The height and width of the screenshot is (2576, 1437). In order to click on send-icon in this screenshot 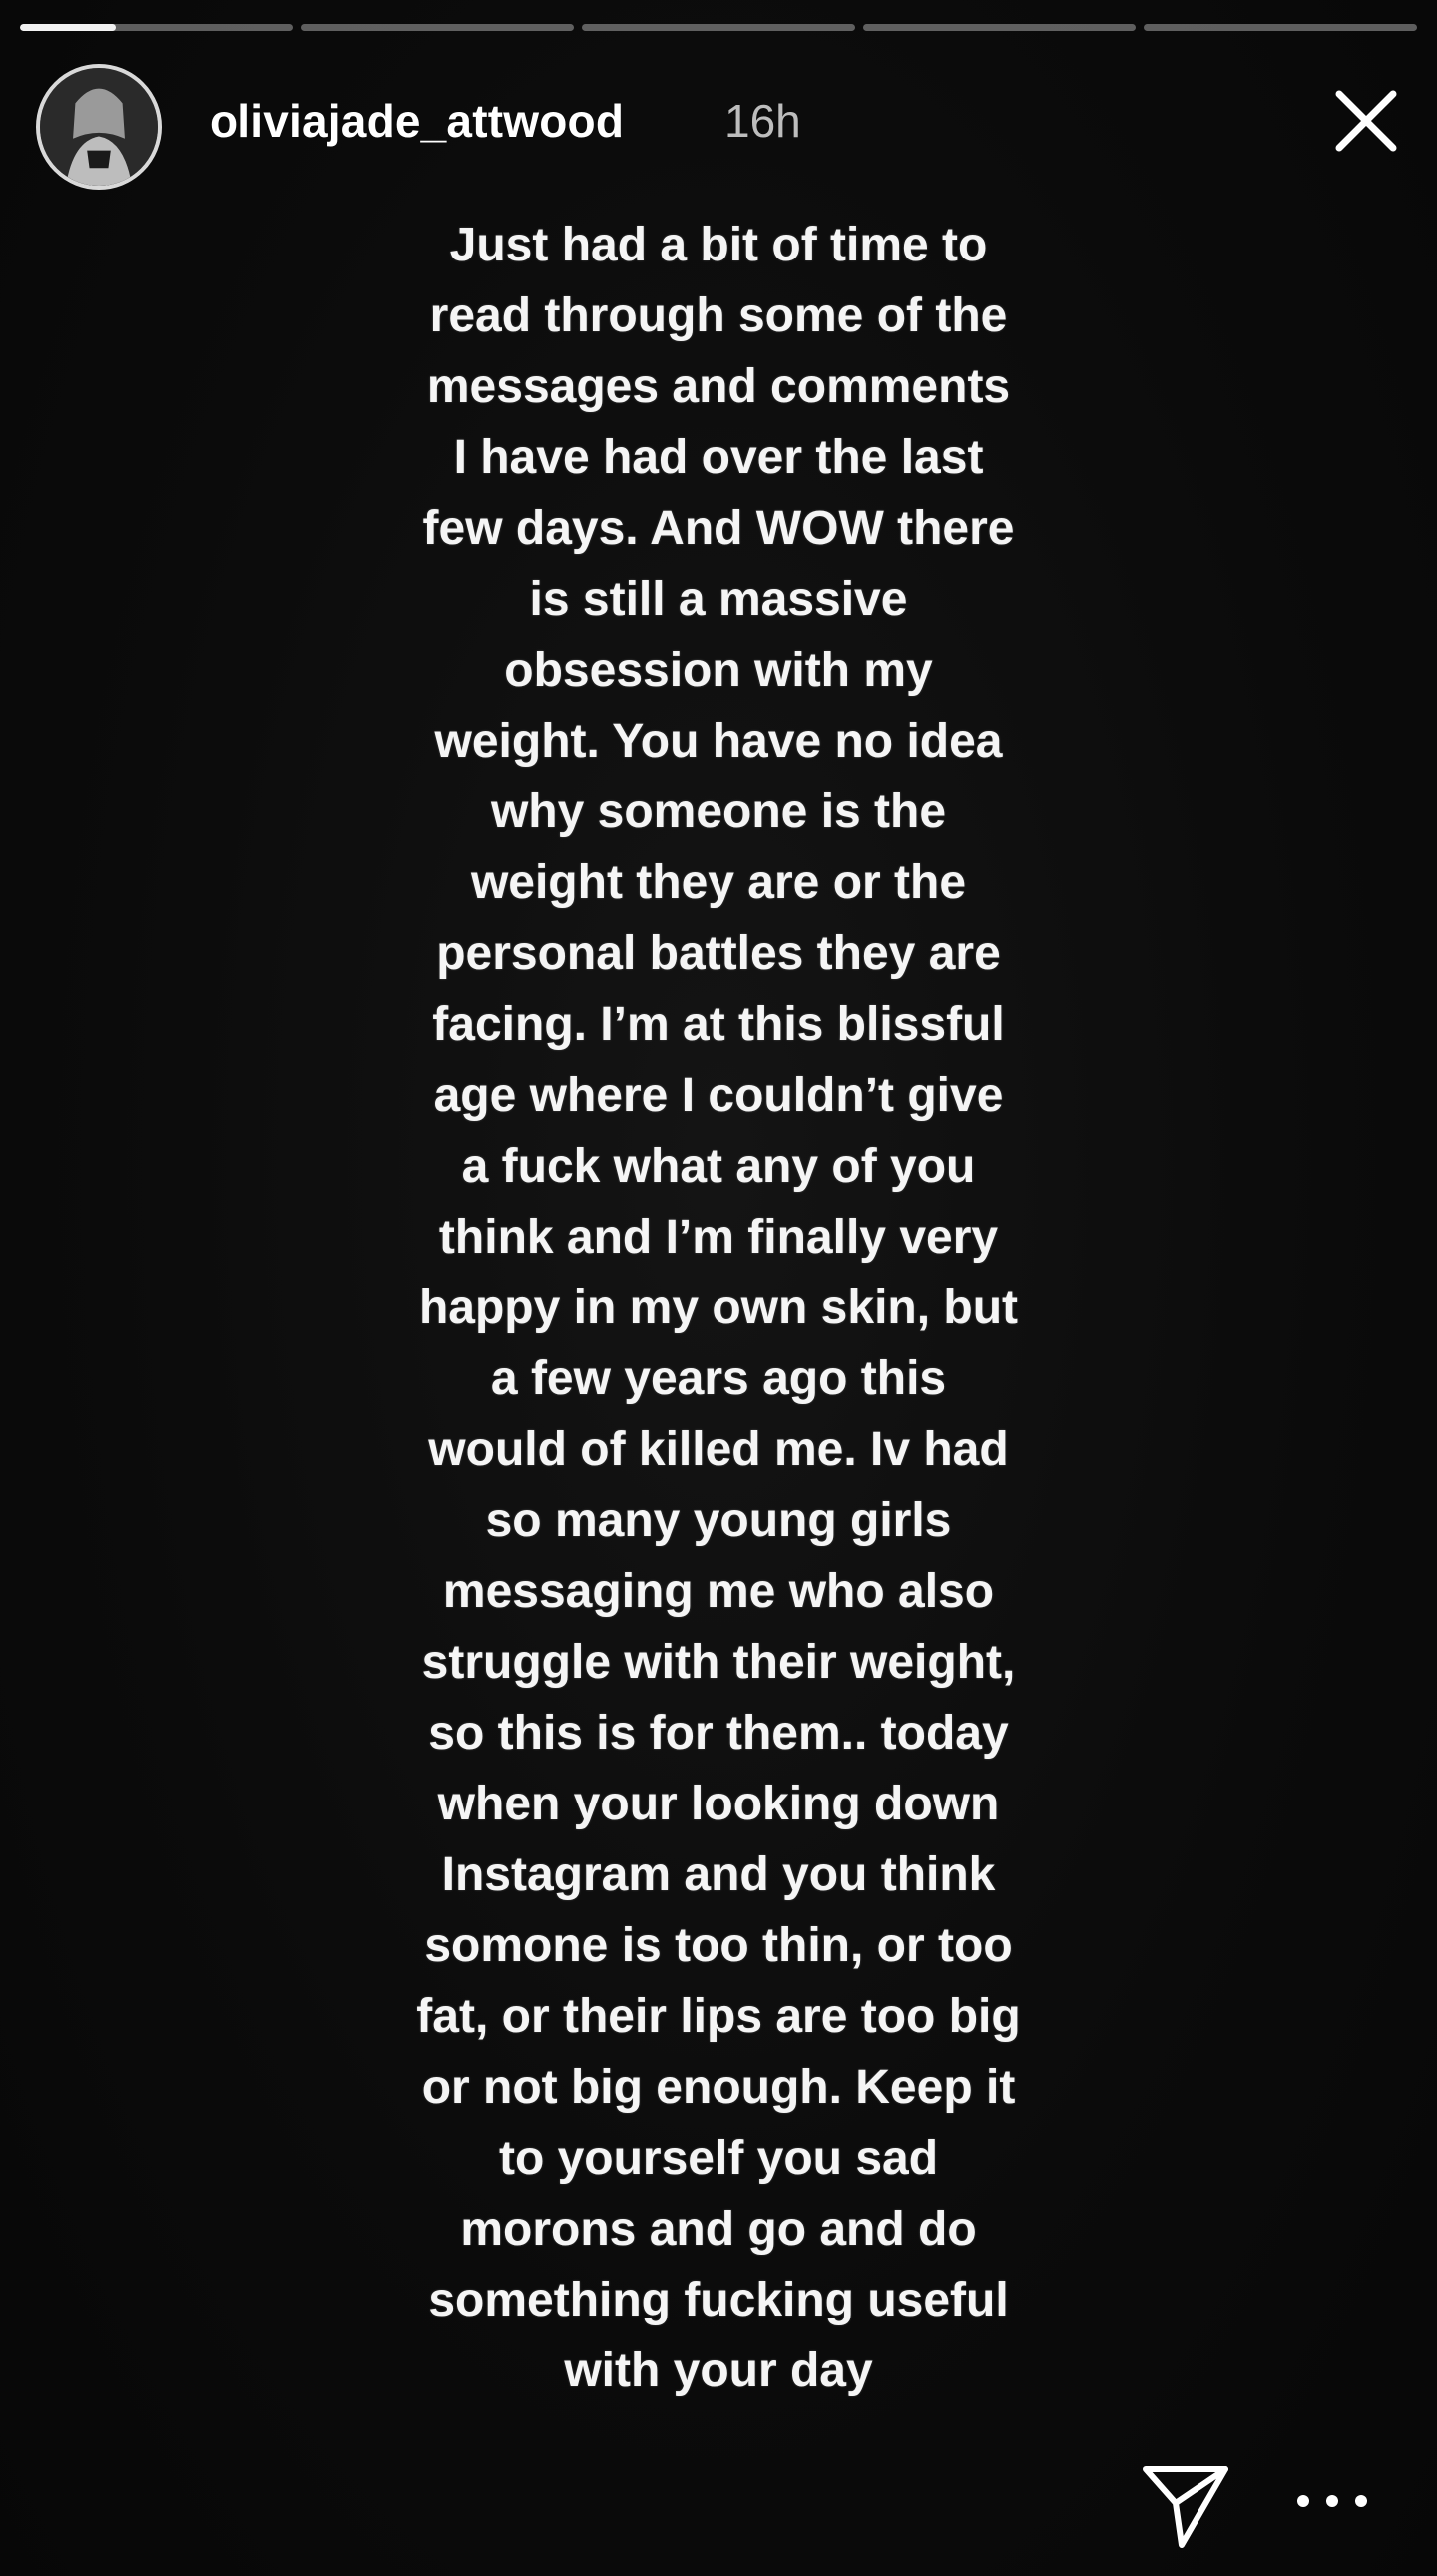, I will do `click(1185, 2507)`.